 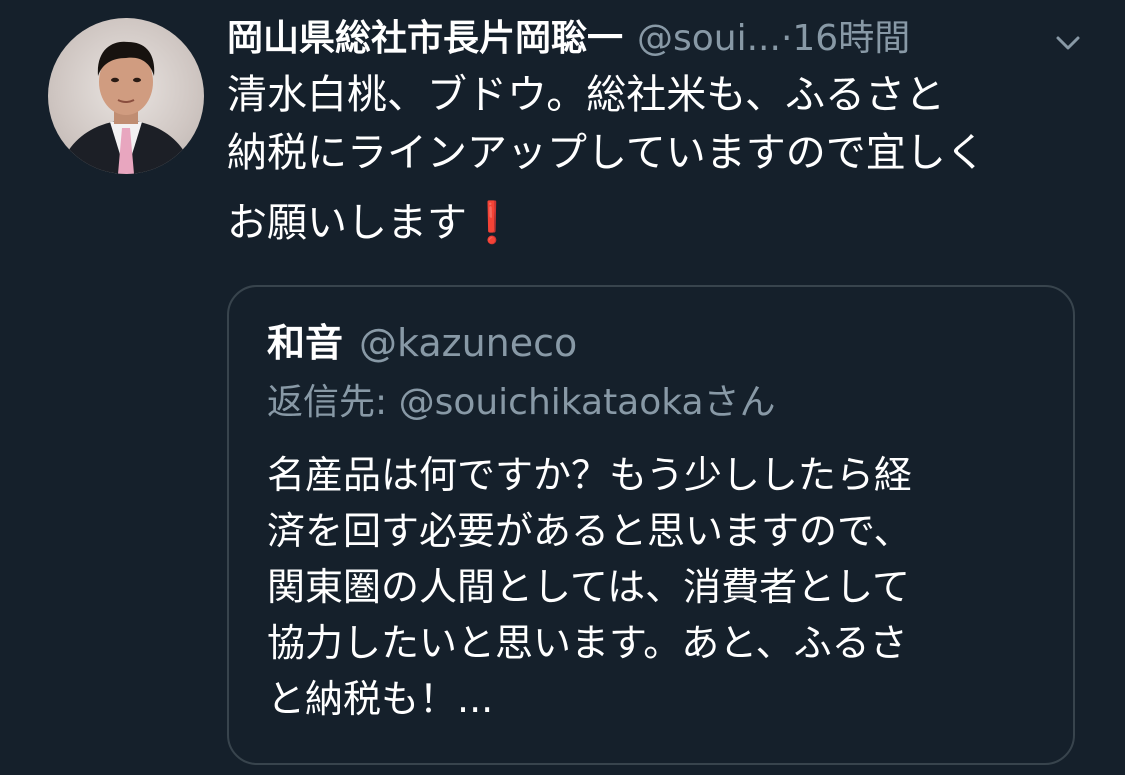 I want to click on tweet-text-line: 清水白桃、ブドウ。総社米も、ふるさと, so click(x=586, y=95).